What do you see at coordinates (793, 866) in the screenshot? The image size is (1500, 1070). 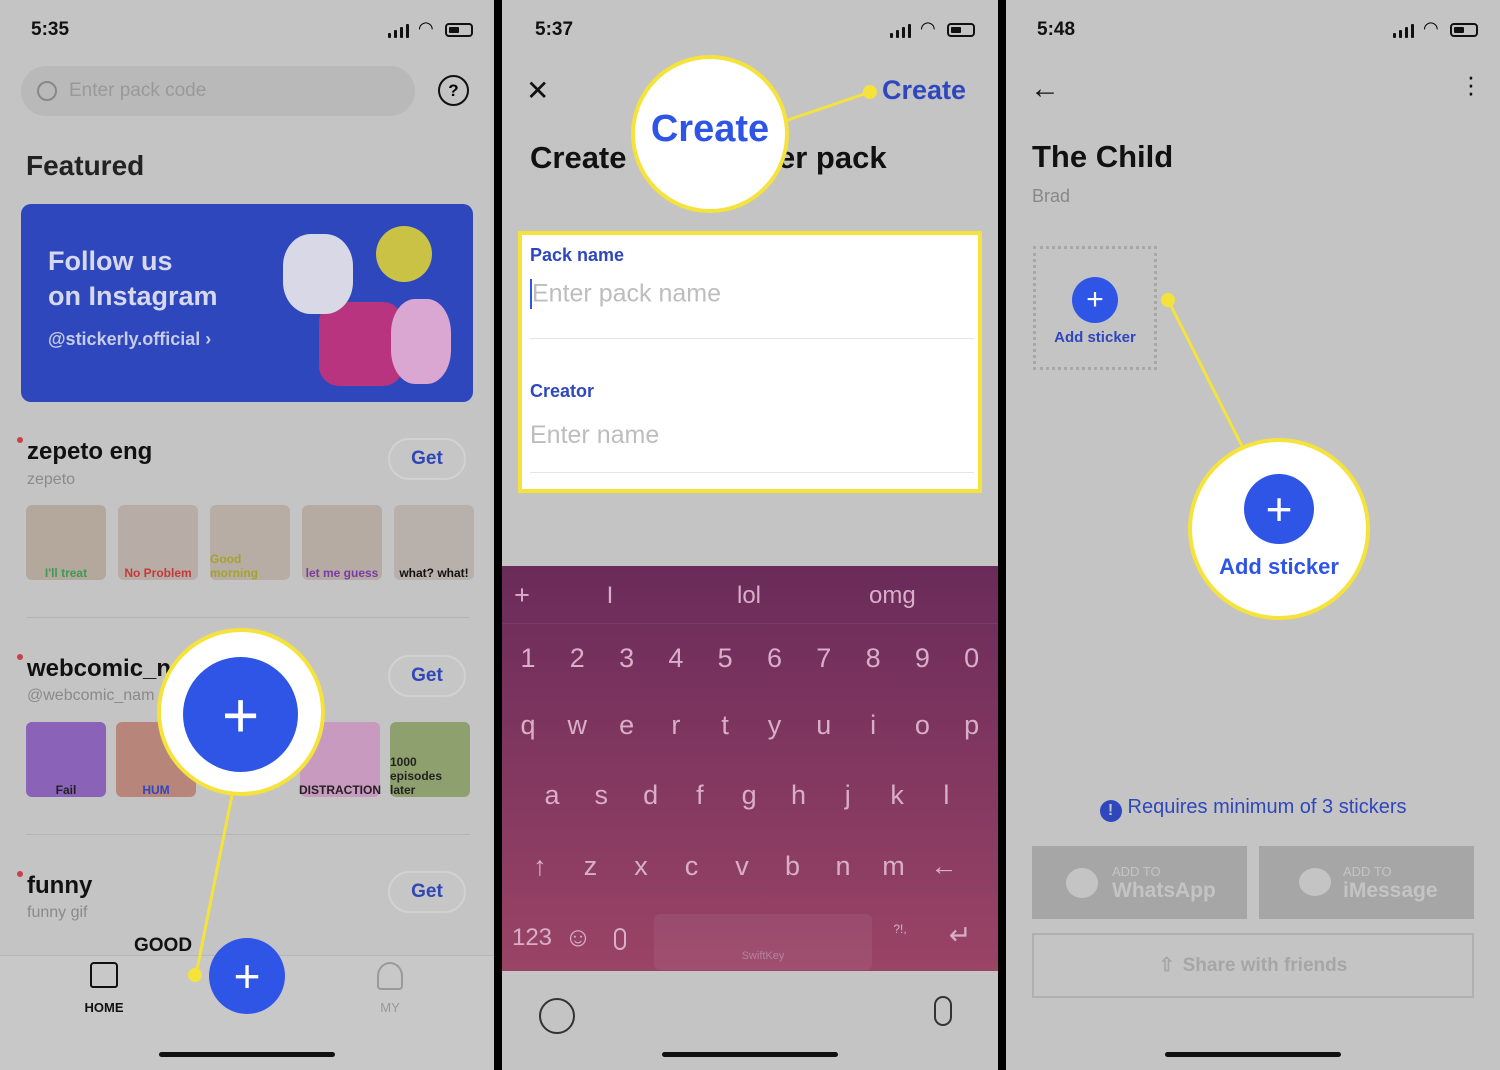 I see `key: b` at bounding box center [793, 866].